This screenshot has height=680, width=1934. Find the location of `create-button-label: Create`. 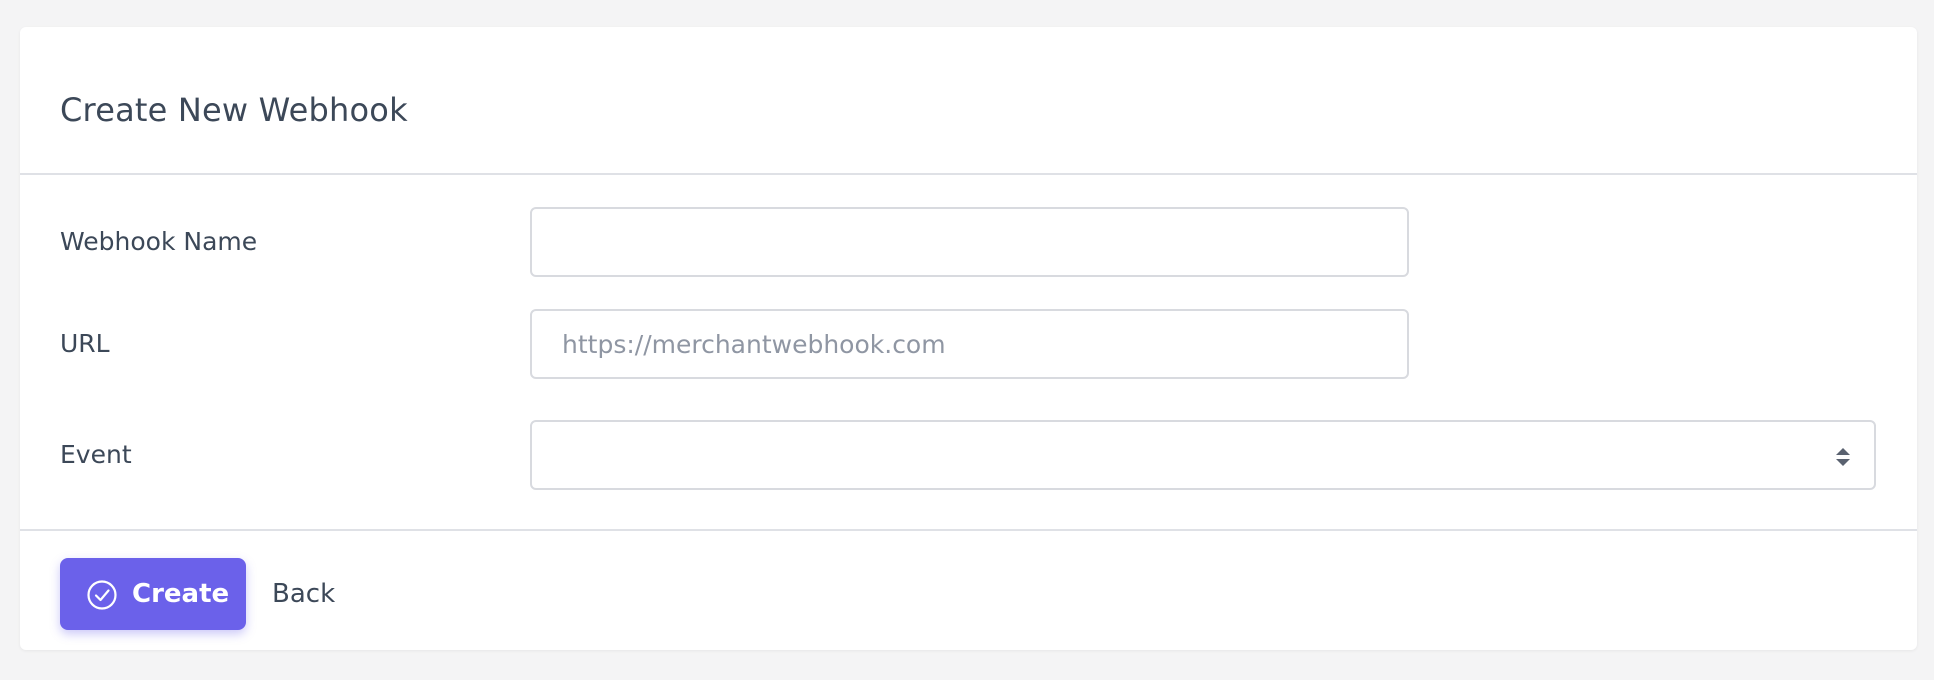

create-button-label: Create is located at coordinates (181, 594).